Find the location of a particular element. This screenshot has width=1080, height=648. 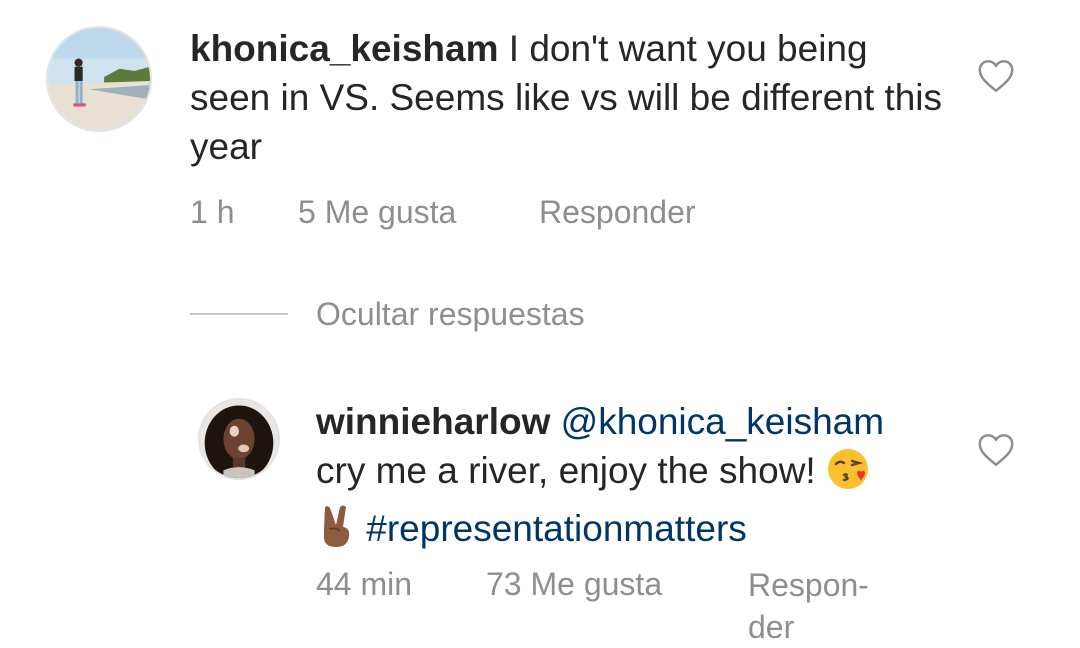

avatar-winnieharlow is located at coordinates (239, 439).